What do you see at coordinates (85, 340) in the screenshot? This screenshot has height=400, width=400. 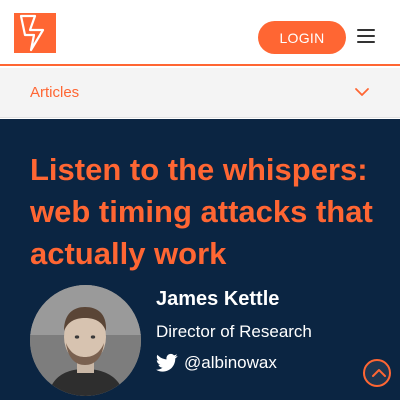 I see `author-avatar` at bounding box center [85, 340].